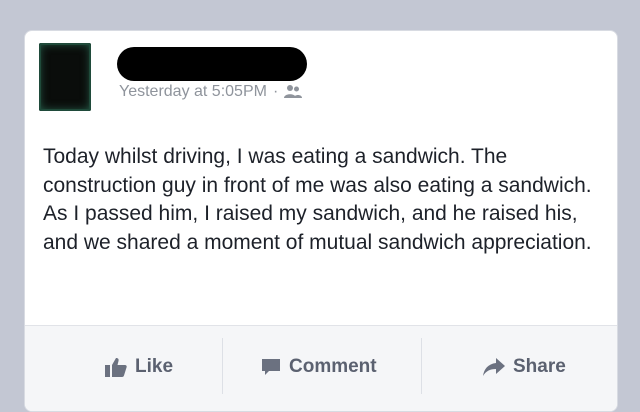  What do you see at coordinates (333, 366) in the screenshot?
I see `comment-label: Comment` at bounding box center [333, 366].